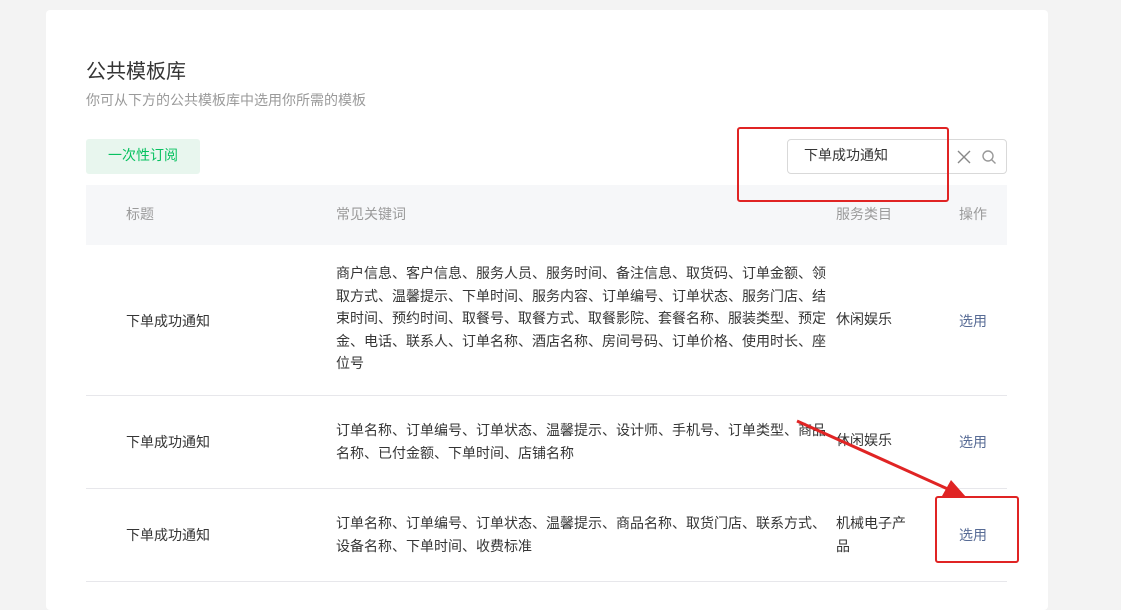  Describe the element at coordinates (964, 157) in the screenshot. I see `clear-icon` at that location.